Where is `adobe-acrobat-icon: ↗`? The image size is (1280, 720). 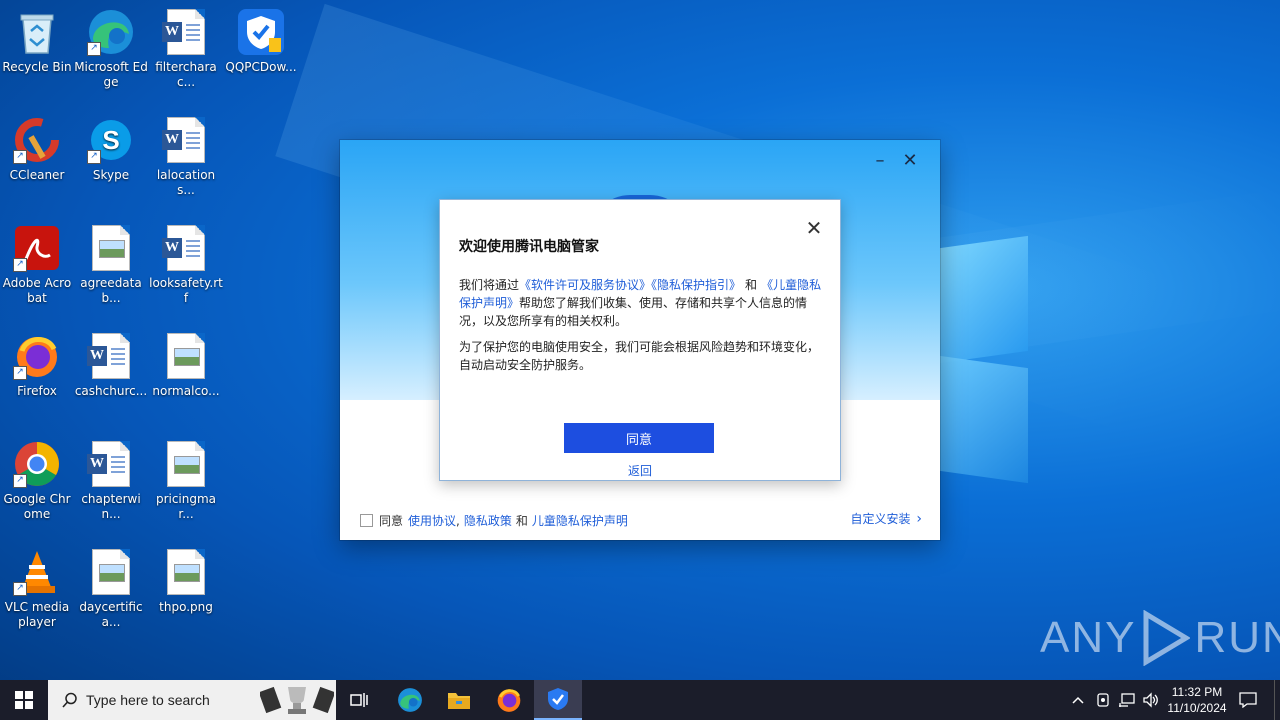
adobe-acrobat-icon: ↗ is located at coordinates (37, 248).